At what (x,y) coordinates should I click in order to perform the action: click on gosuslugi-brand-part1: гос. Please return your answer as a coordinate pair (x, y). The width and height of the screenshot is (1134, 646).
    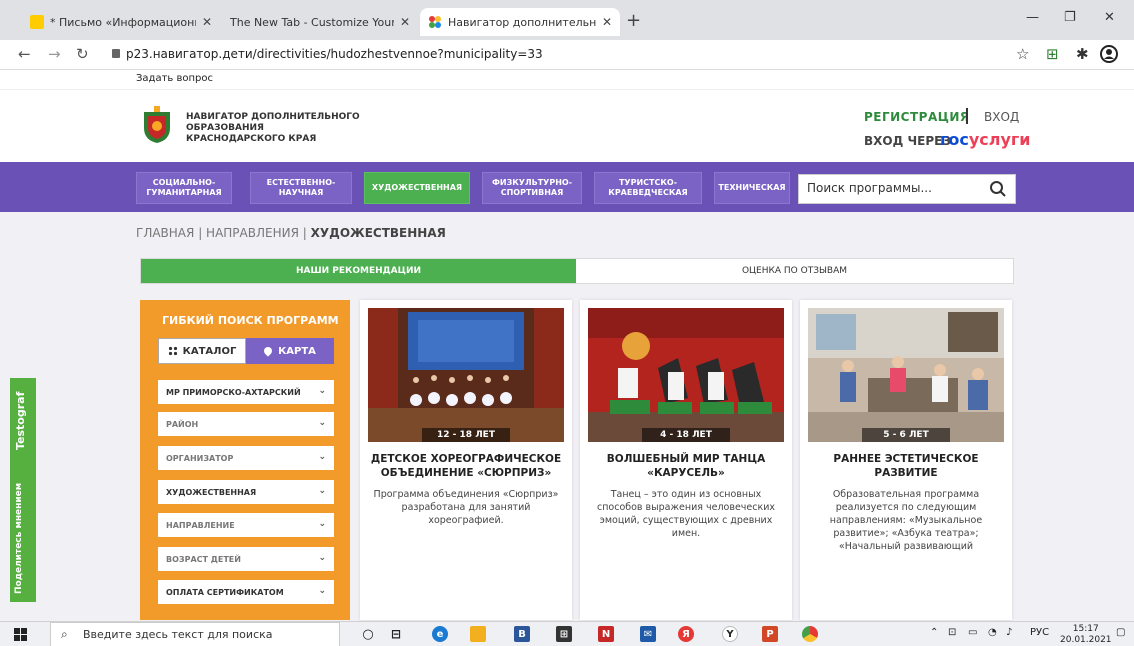
    Looking at the image, I should click on (954, 139).